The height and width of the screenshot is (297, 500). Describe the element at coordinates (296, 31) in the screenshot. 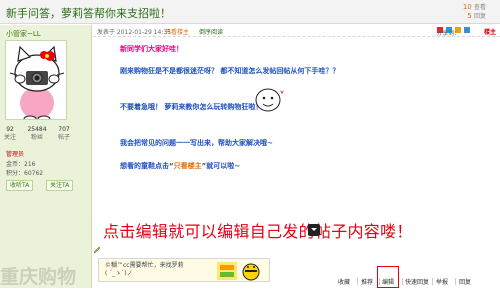

I see `post-header: 发表于 2012-01-29 14:35 只看楼主 倒序阅读 分享到： 楼主` at that location.